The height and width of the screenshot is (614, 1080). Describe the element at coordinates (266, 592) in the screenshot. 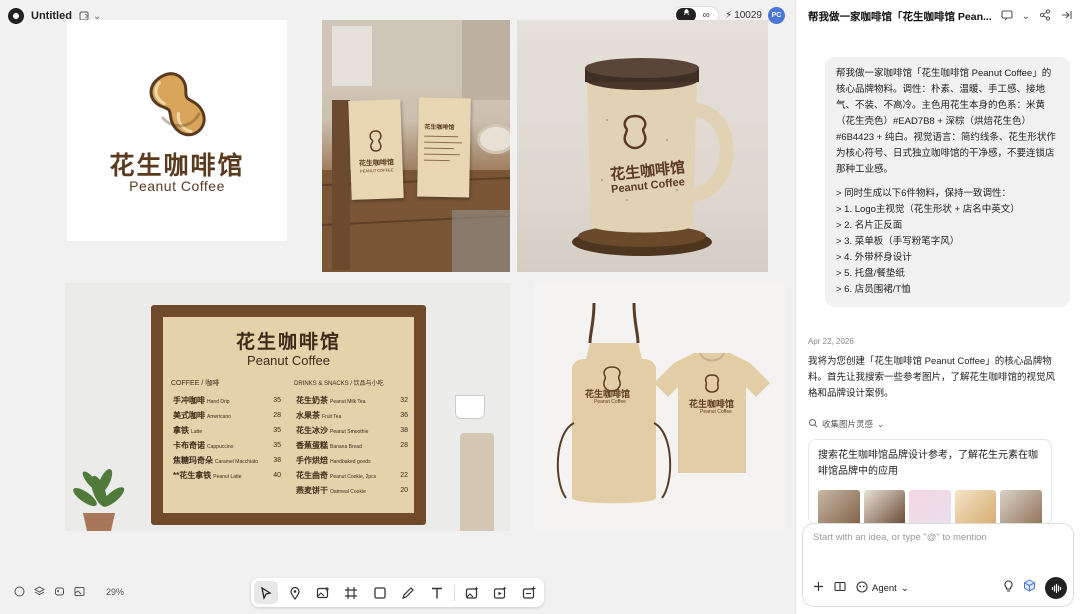

I see `select-tool` at that location.